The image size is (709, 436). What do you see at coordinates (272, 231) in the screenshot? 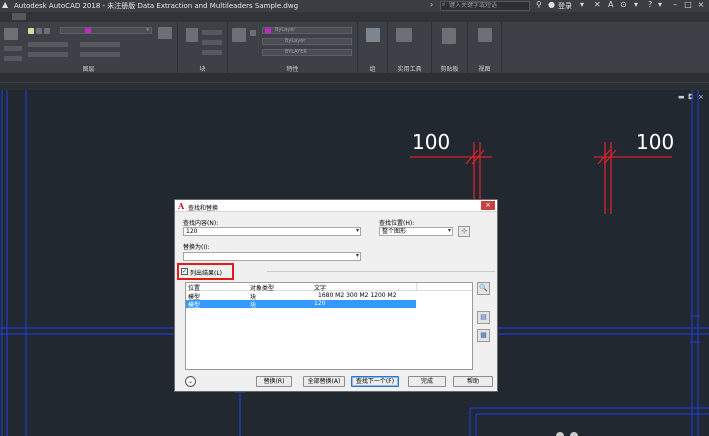
I see `find-input: 120 ▾` at bounding box center [272, 231].